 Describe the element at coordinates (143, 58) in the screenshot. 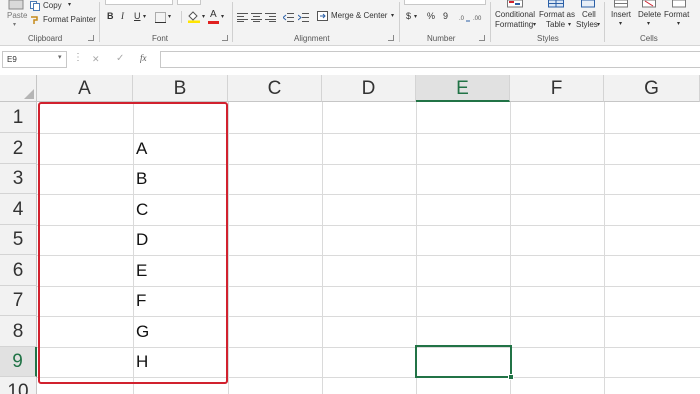

I see `insert-function-button: fx` at that location.